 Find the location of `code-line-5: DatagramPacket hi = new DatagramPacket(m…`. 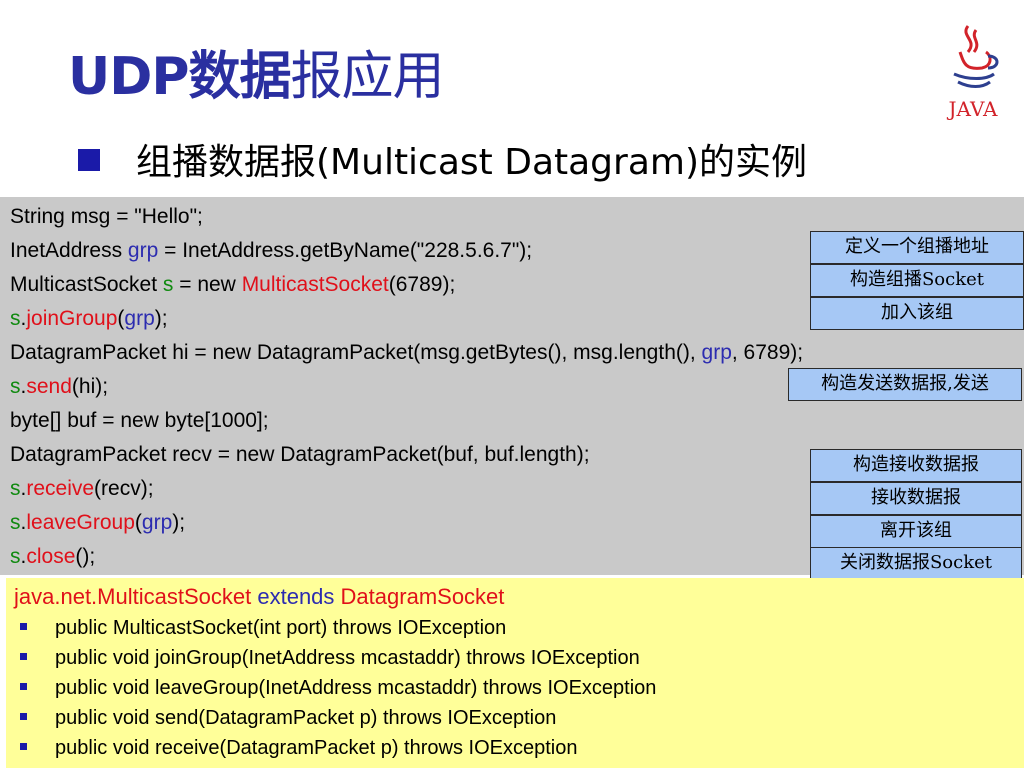

code-line-5: DatagramPacket hi = new DatagramPacket(m… is located at coordinates (407, 352).